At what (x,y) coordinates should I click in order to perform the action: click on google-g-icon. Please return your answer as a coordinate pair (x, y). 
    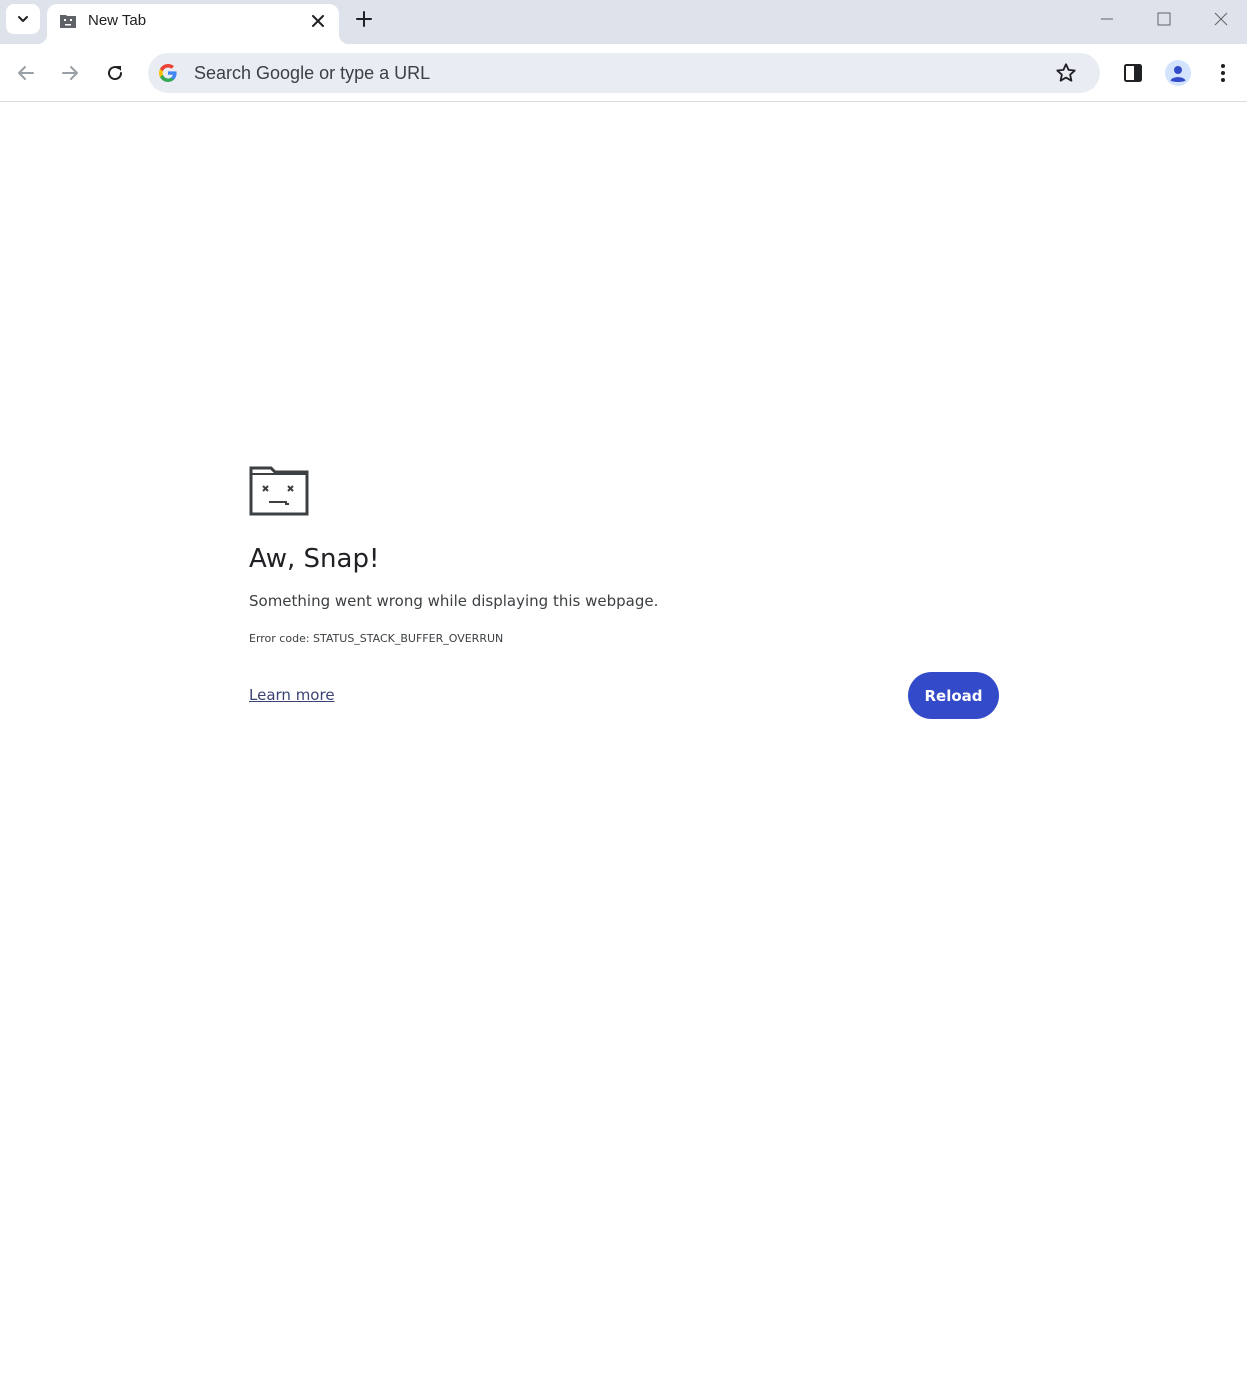
    Looking at the image, I should click on (168, 73).